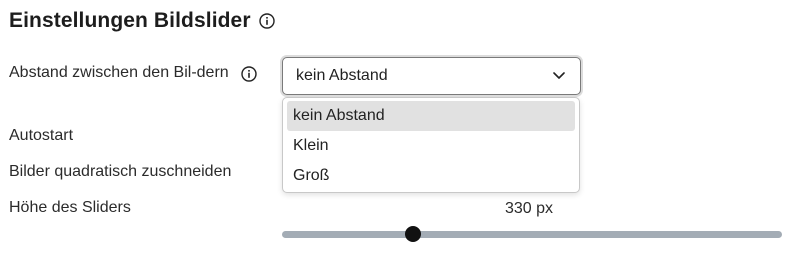  I want to click on slider-height-range, so click(532, 234).